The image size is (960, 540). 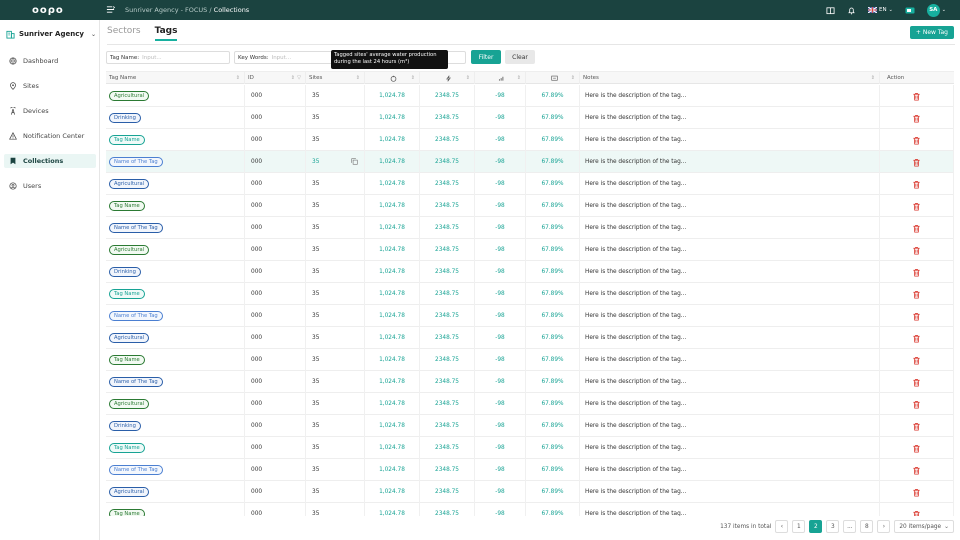 What do you see at coordinates (486, 57) in the screenshot?
I see `filter-button: Filter` at bounding box center [486, 57].